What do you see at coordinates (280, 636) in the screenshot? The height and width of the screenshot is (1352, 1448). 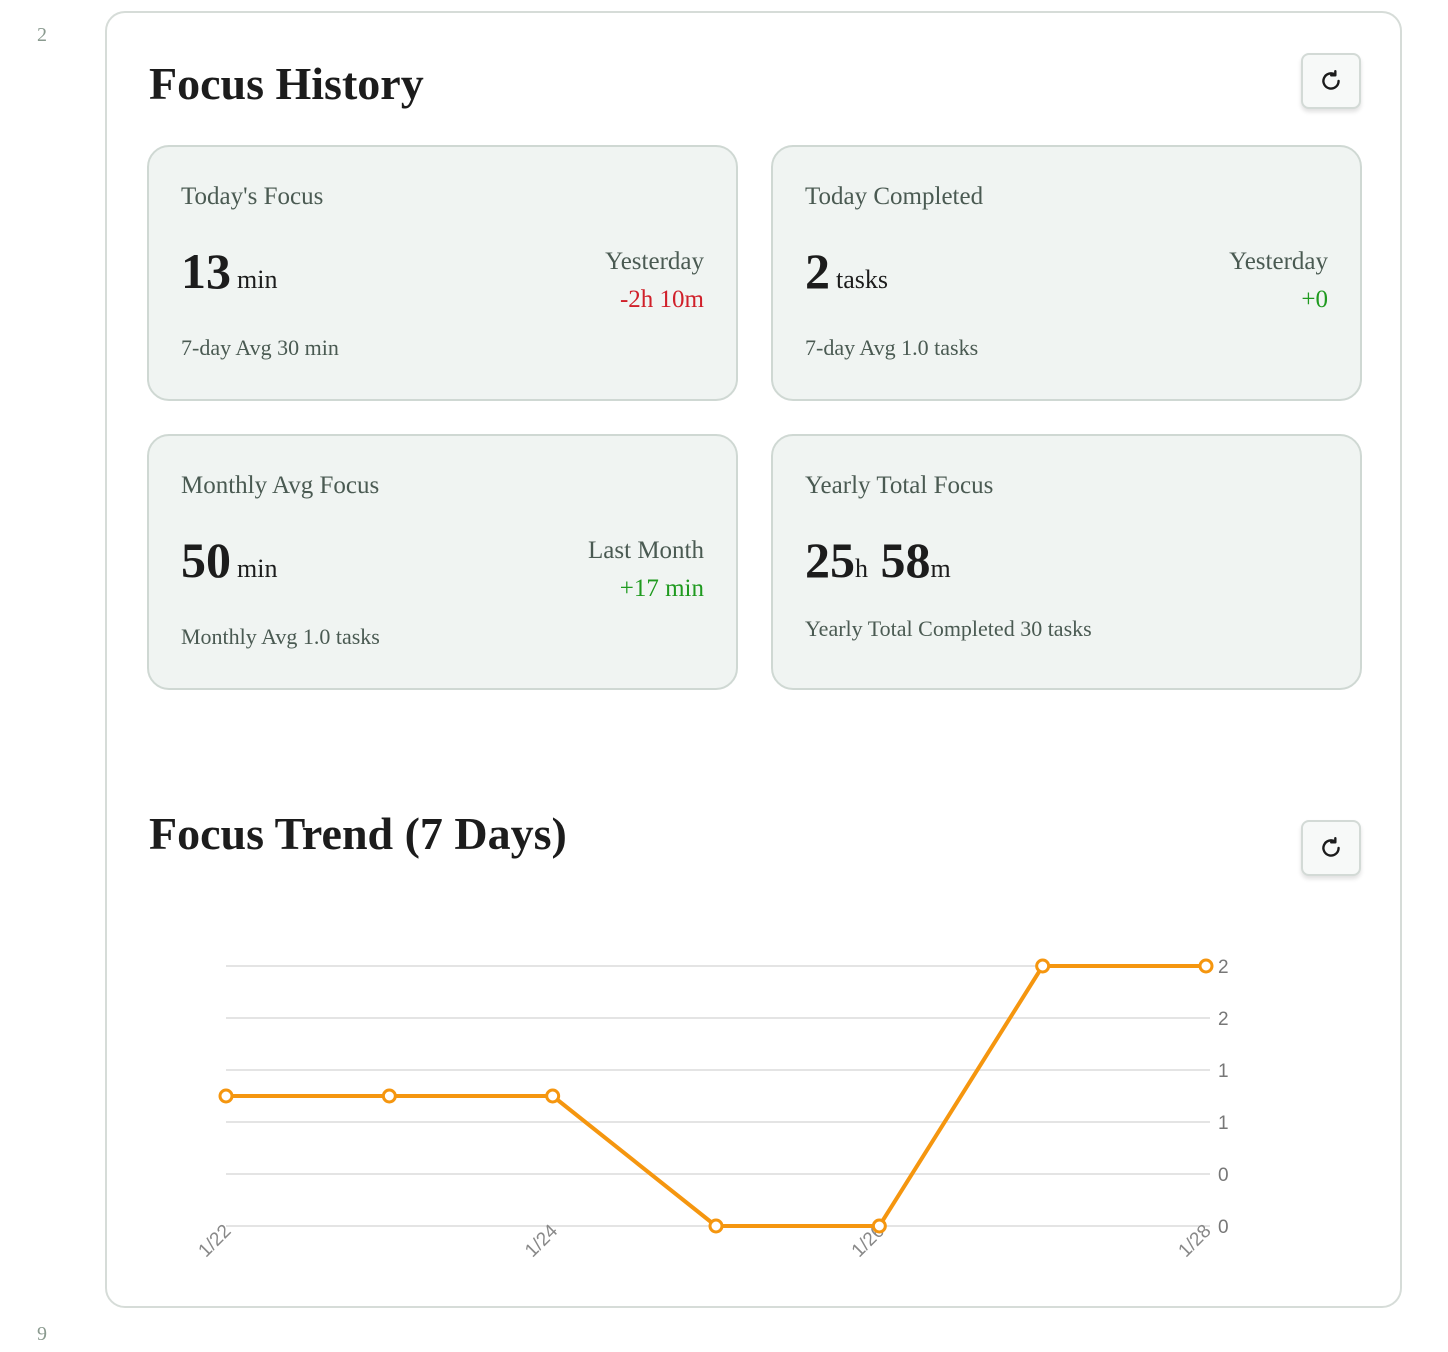 I see `card-footer: Monthly Avg 1.0 tasks` at bounding box center [280, 636].